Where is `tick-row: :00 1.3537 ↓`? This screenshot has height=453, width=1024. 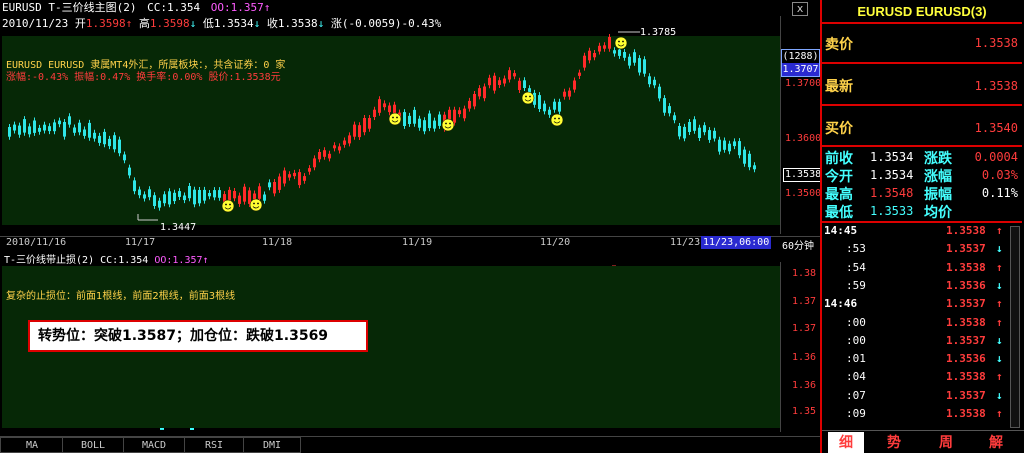
tick-row: :00 1.3537 ↓ is located at coordinates (917, 343).